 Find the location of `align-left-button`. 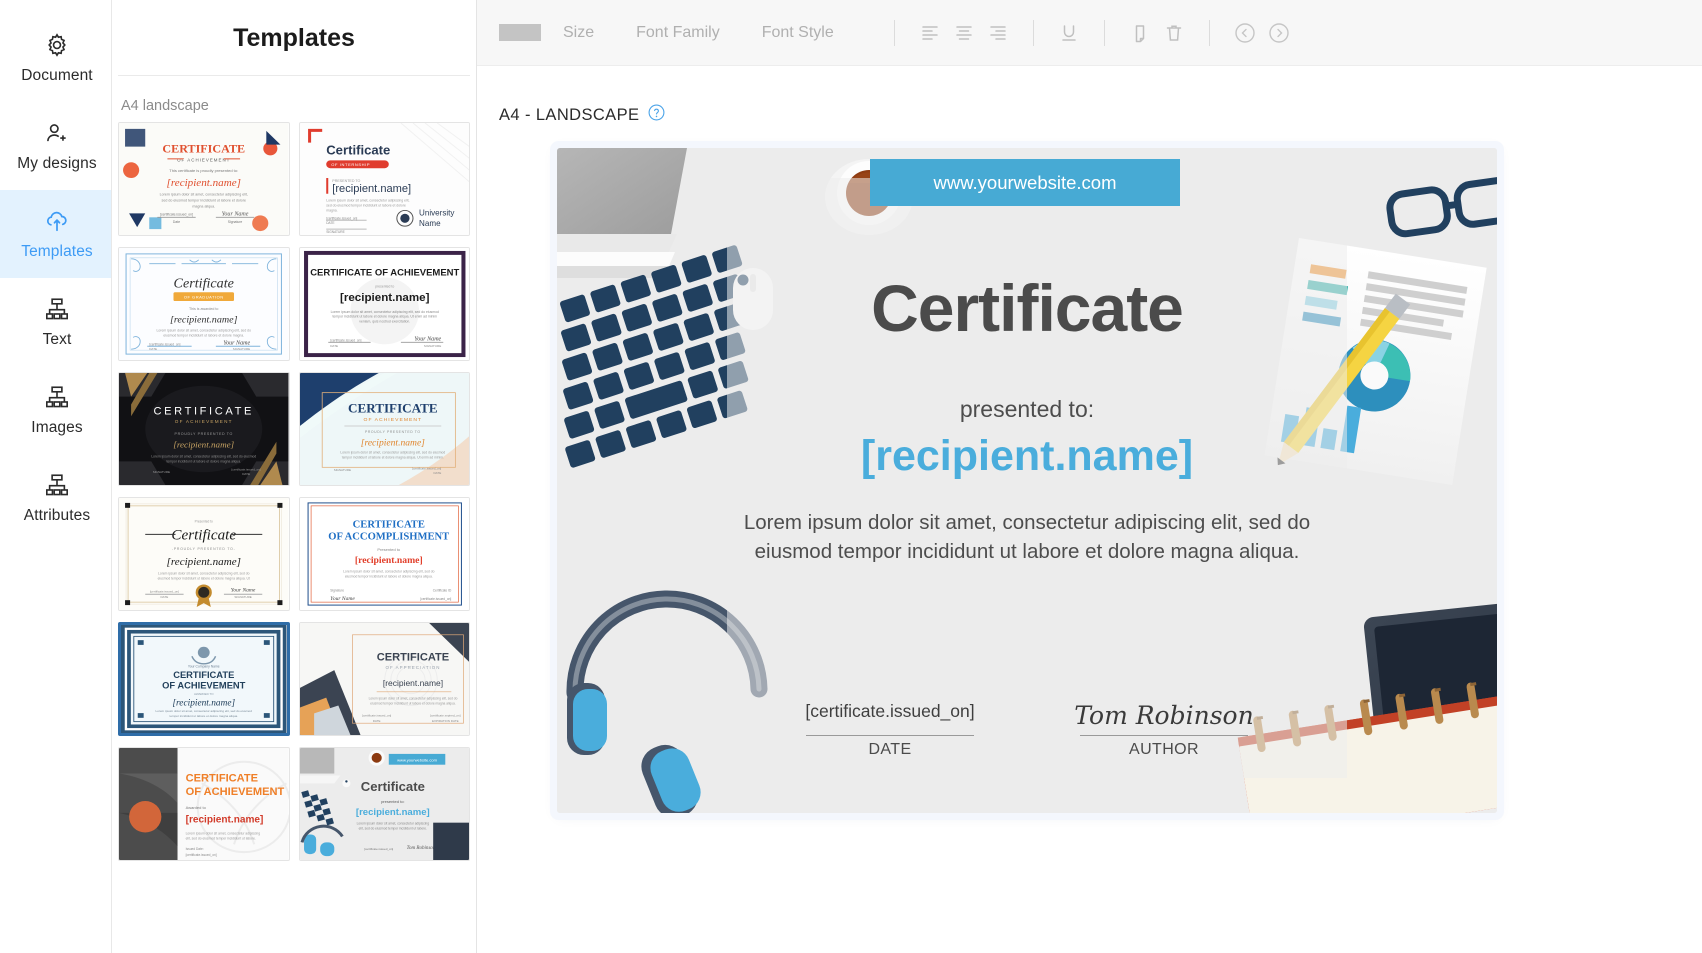

align-left-button is located at coordinates (930, 33).